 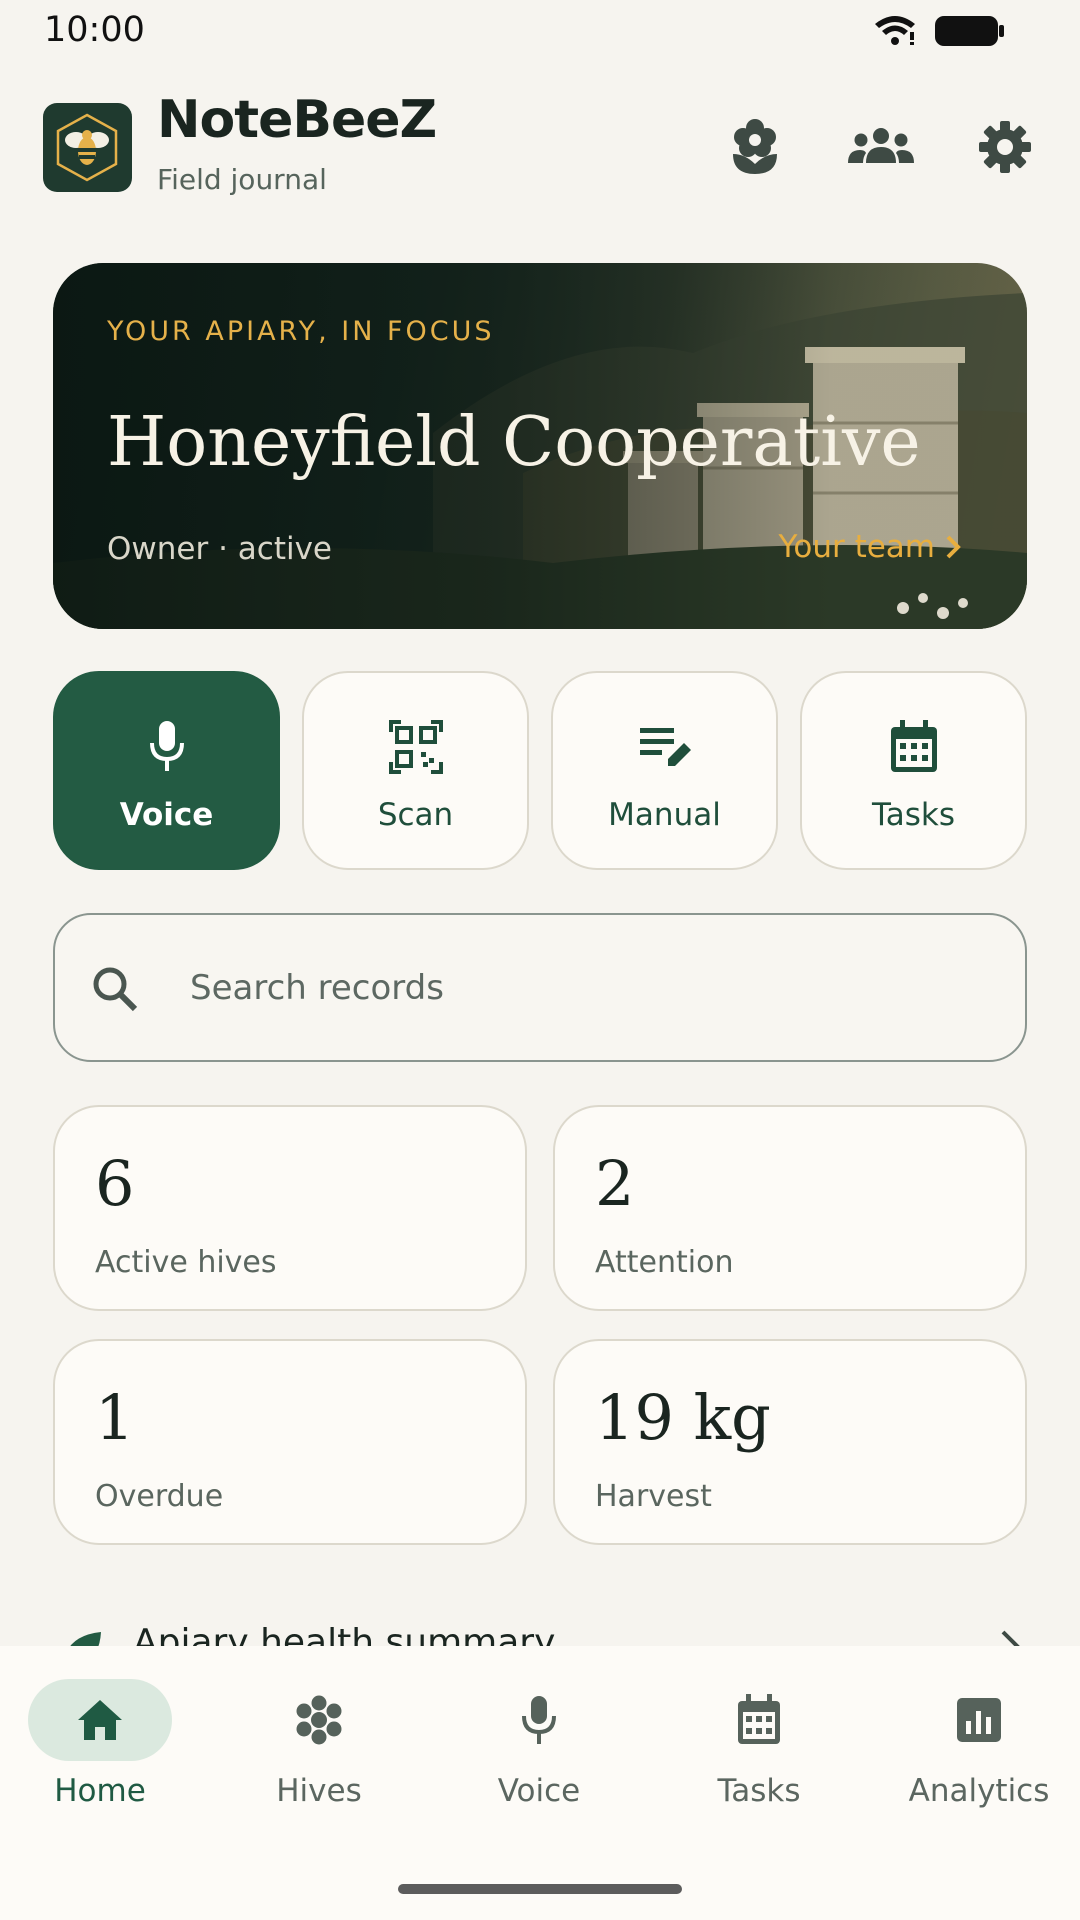 What do you see at coordinates (759, 1791) in the screenshot?
I see `nav-label: Tasks` at bounding box center [759, 1791].